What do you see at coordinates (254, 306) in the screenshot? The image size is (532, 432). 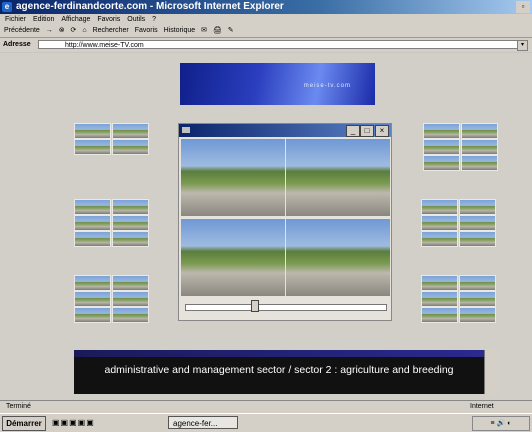 I see `seek-slider-handle` at bounding box center [254, 306].